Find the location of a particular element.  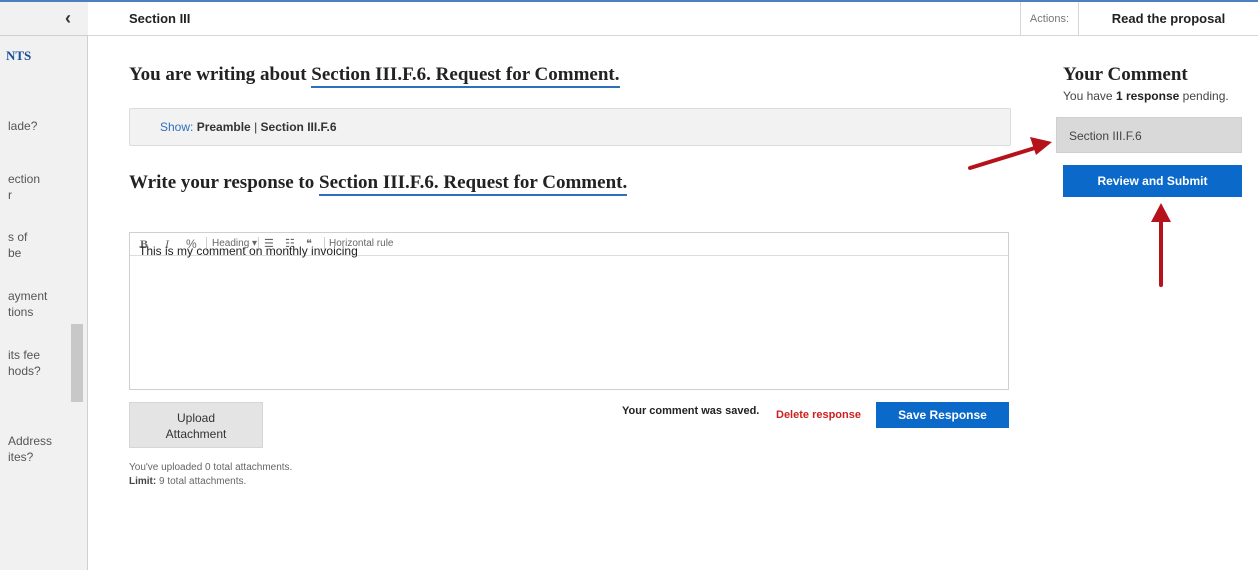

limit-value: 9 total attachments. is located at coordinates (203, 481).